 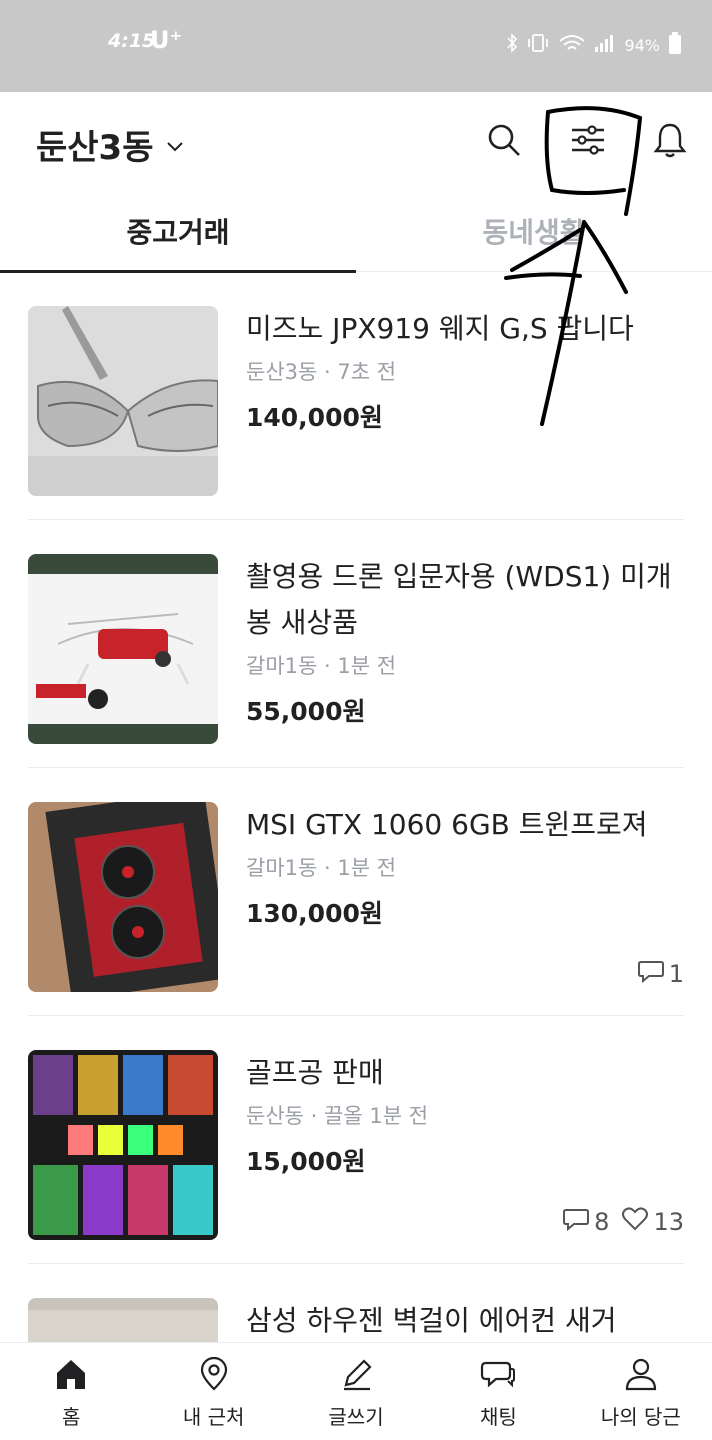 What do you see at coordinates (447, 824) in the screenshot?
I see `product-title: MSI GTX 1060 6GB 트윈프로져` at bounding box center [447, 824].